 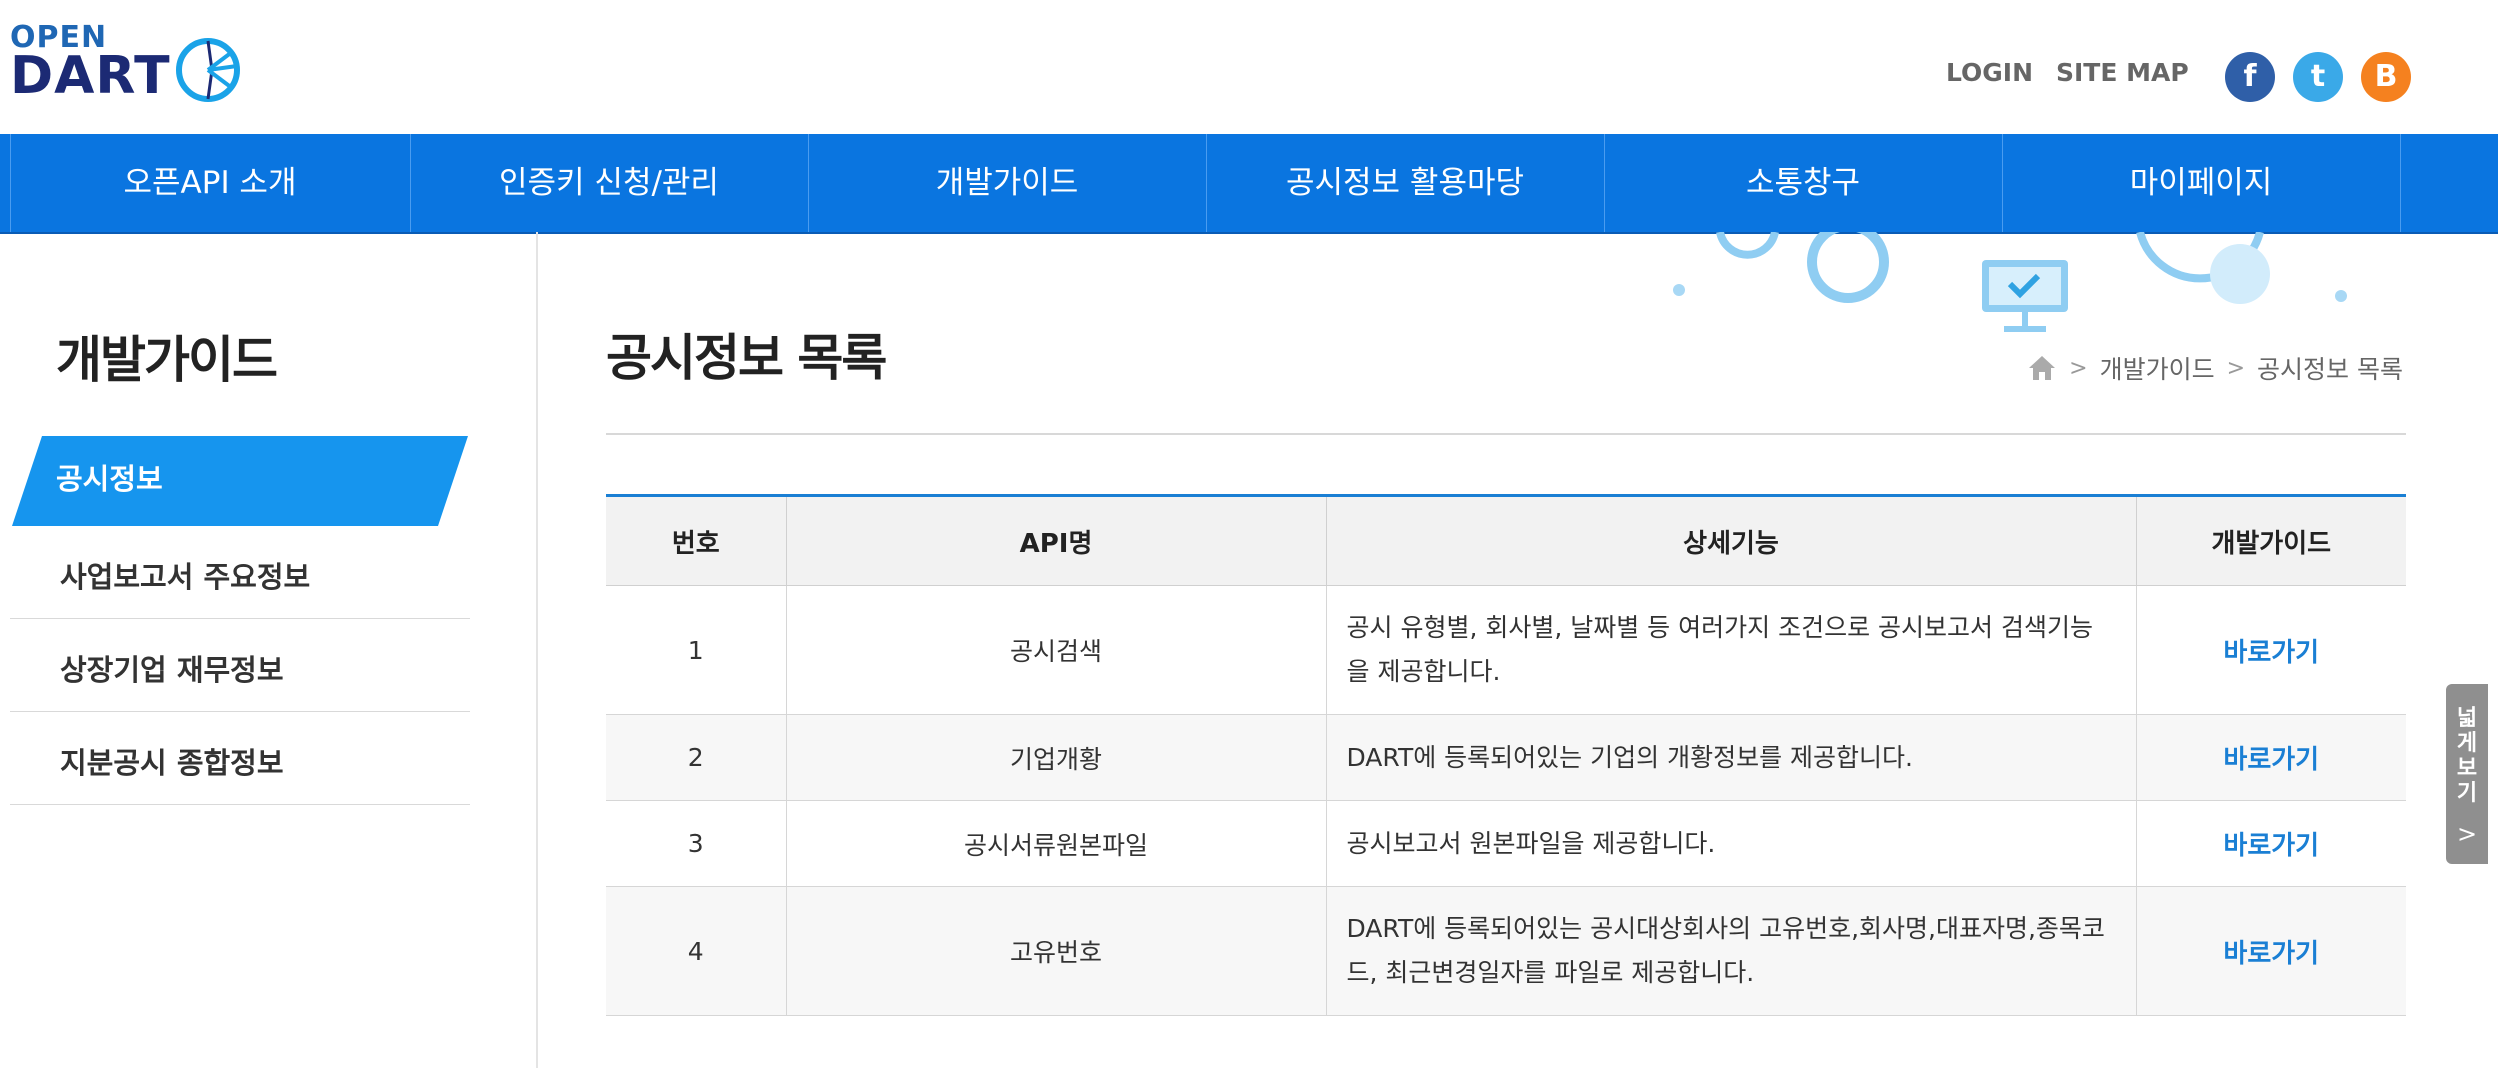 What do you see at coordinates (1989, 72) in the screenshot?
I see `login-link: LOGIN` at bounding box center [1989, 72].